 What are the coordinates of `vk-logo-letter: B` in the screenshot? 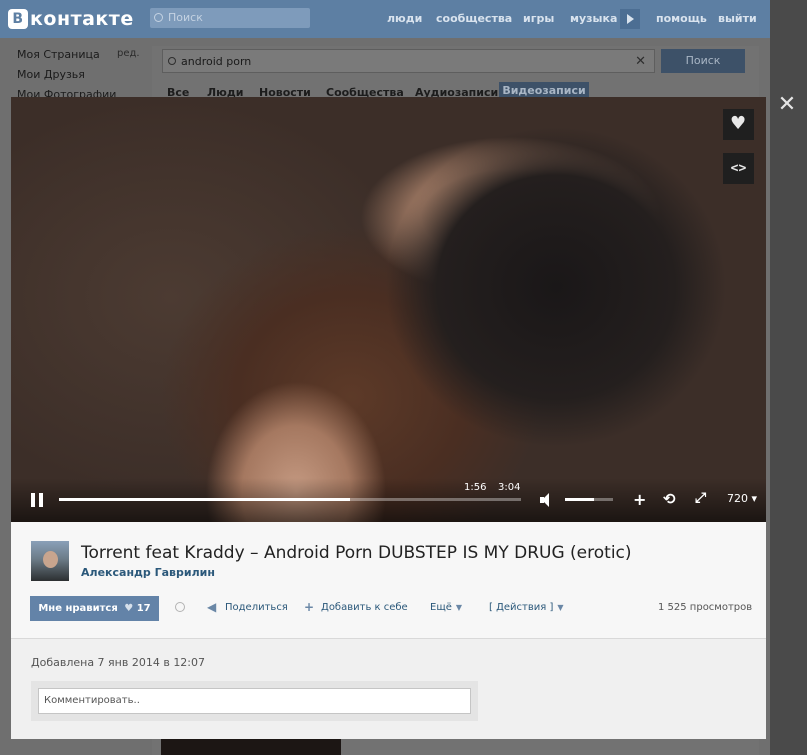 It's located at (18, 19).